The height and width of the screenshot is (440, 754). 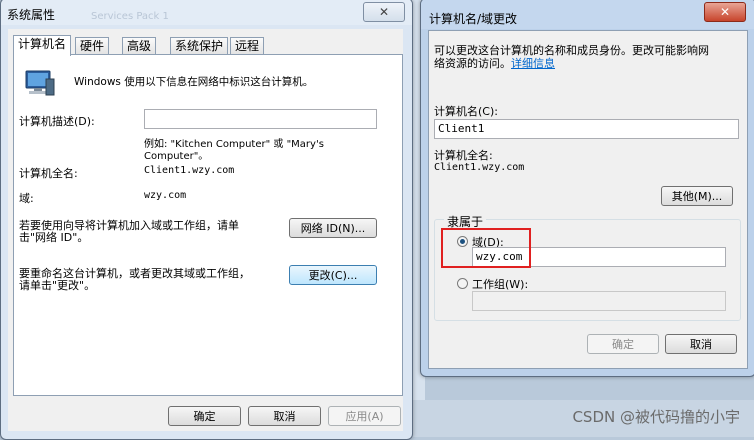 What do you see at coordinates (364, 416) in the screenshot?
I see `apply-button: 应用(A)` at bounding box center [364, 416].